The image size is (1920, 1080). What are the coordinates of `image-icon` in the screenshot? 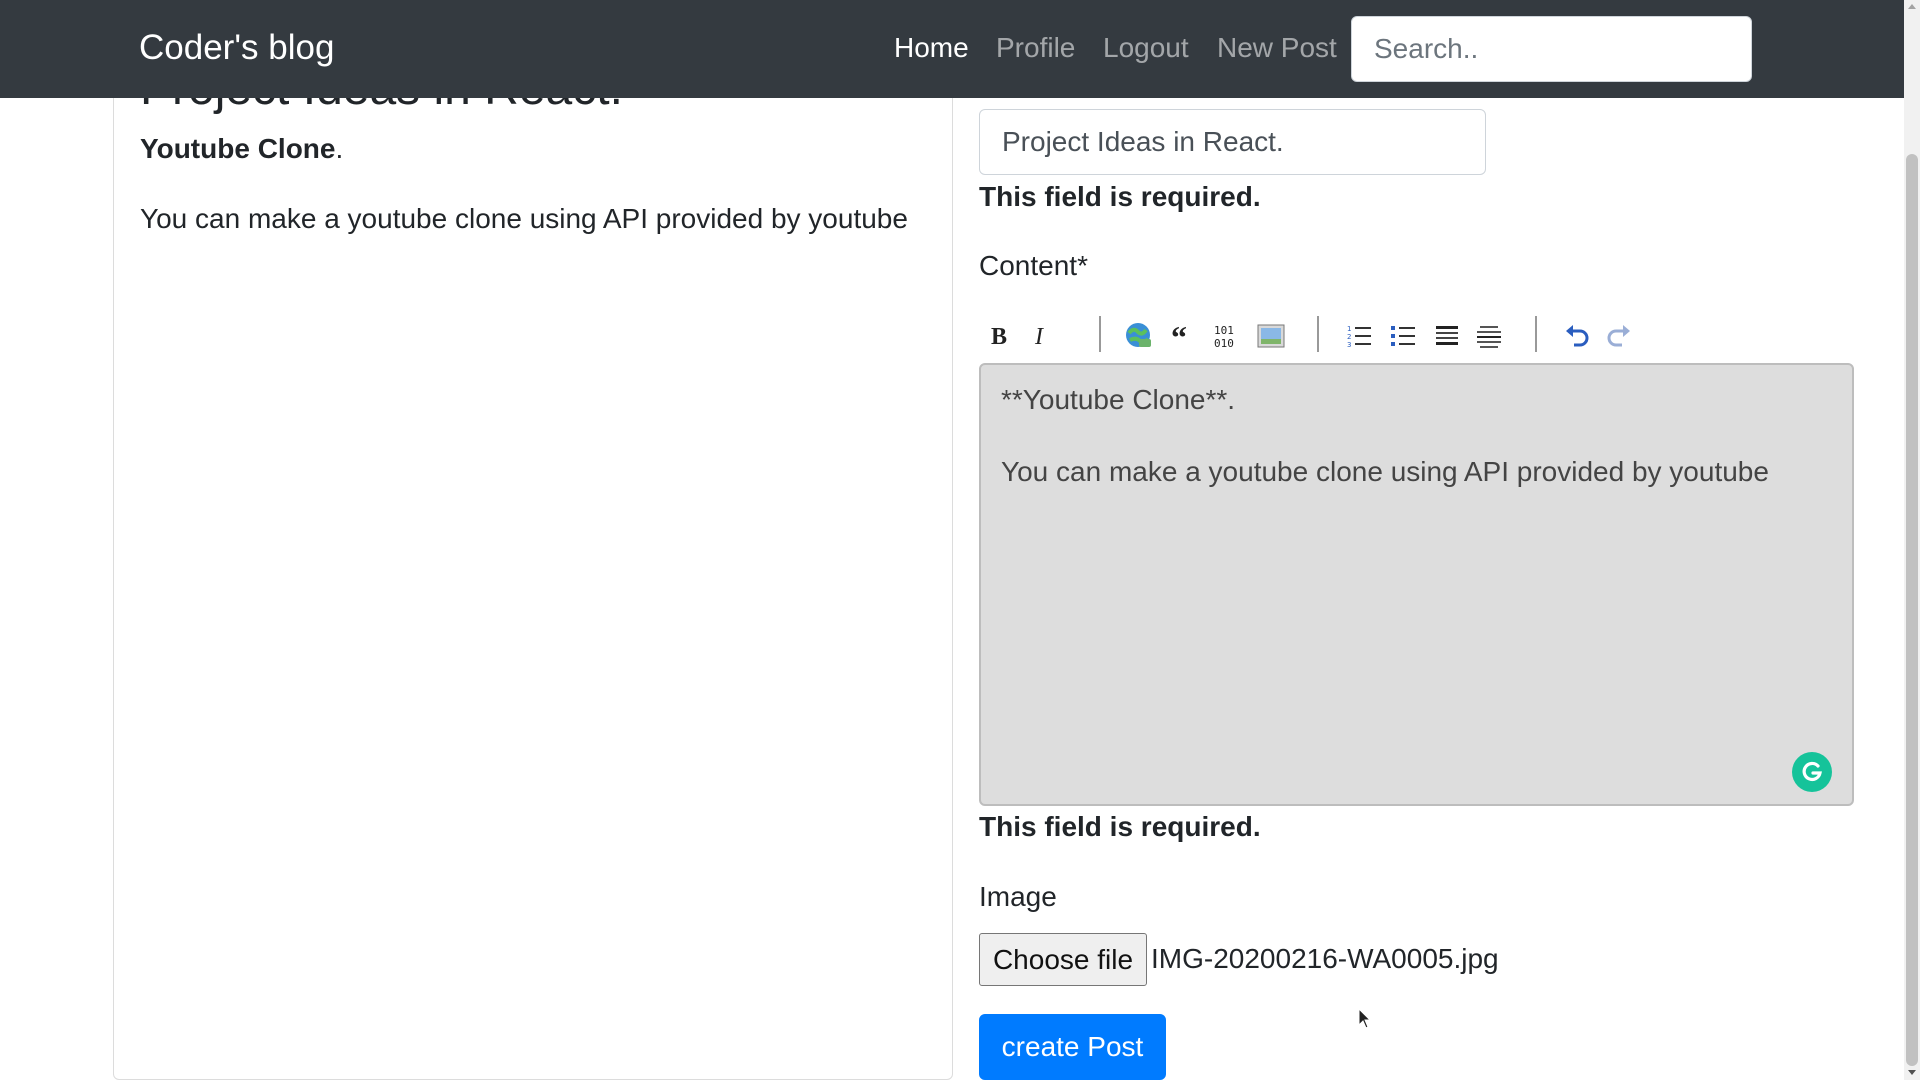 It's located at (1271, 336).